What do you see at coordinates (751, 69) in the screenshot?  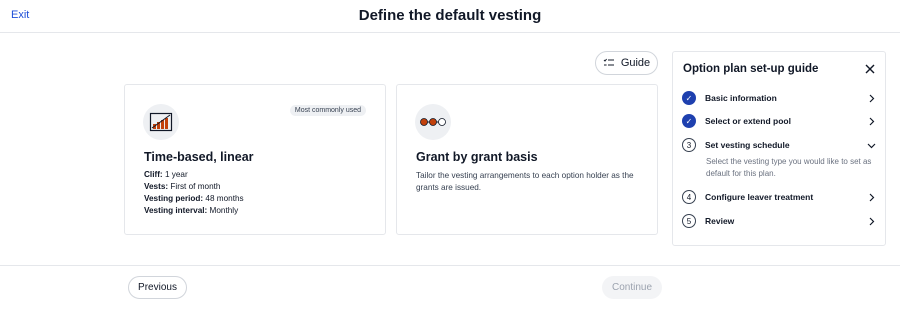 I see `panel-title: Option plan set-up guide` at bounding box center [751, 69].